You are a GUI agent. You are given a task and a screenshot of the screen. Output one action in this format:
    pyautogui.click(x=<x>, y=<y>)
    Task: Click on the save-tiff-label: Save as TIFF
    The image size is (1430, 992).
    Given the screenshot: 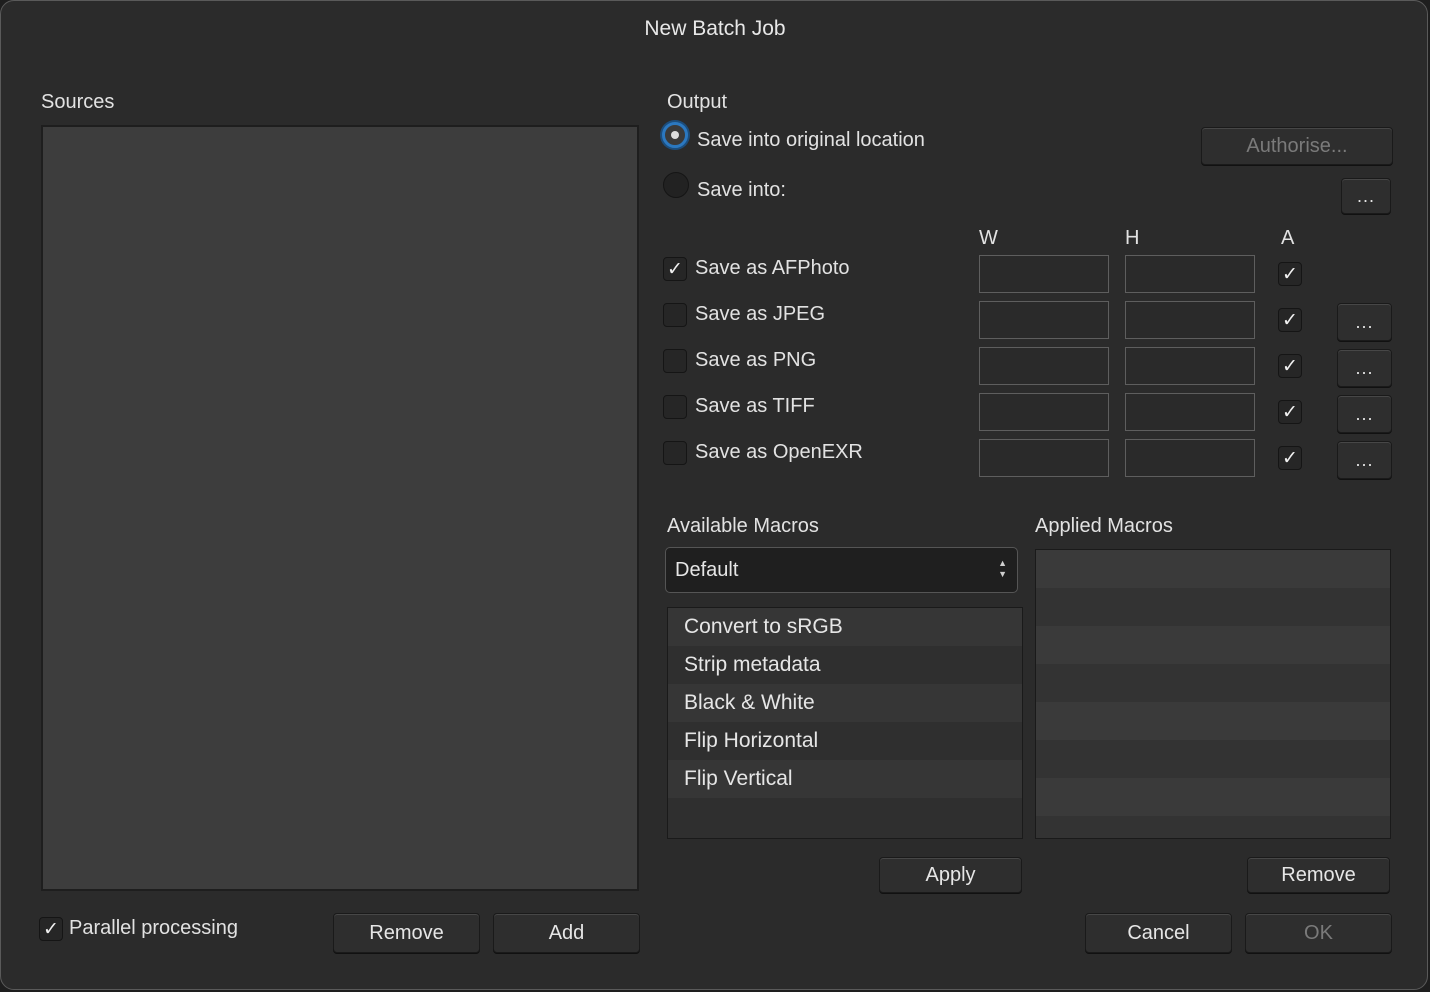 What is the action you would take?
    pyautogui.click(x=755, y=406)
    